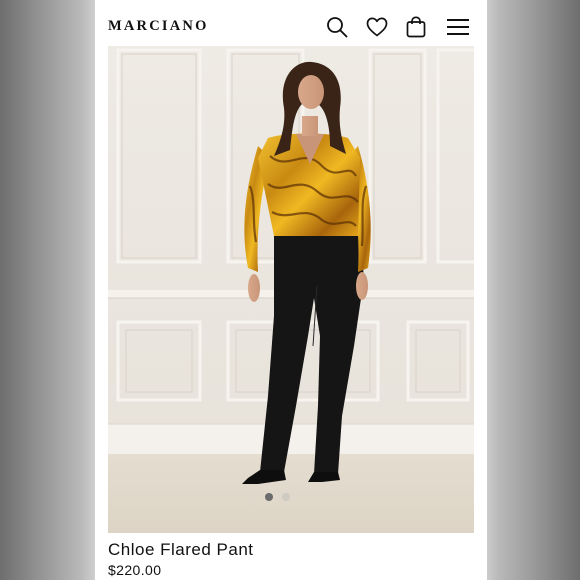 Image resolution: width=580 pixels, height=580 pixels. Describe the element at coordinates (377, 27) in the screenshot. I see `heart-icon` at that location.